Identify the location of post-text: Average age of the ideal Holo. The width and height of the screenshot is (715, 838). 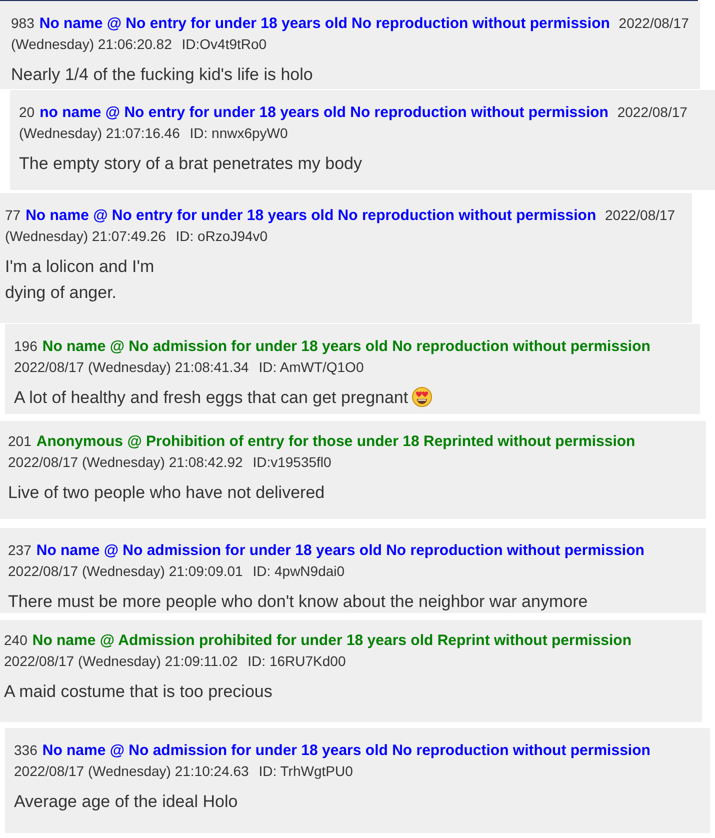
(126, 802).